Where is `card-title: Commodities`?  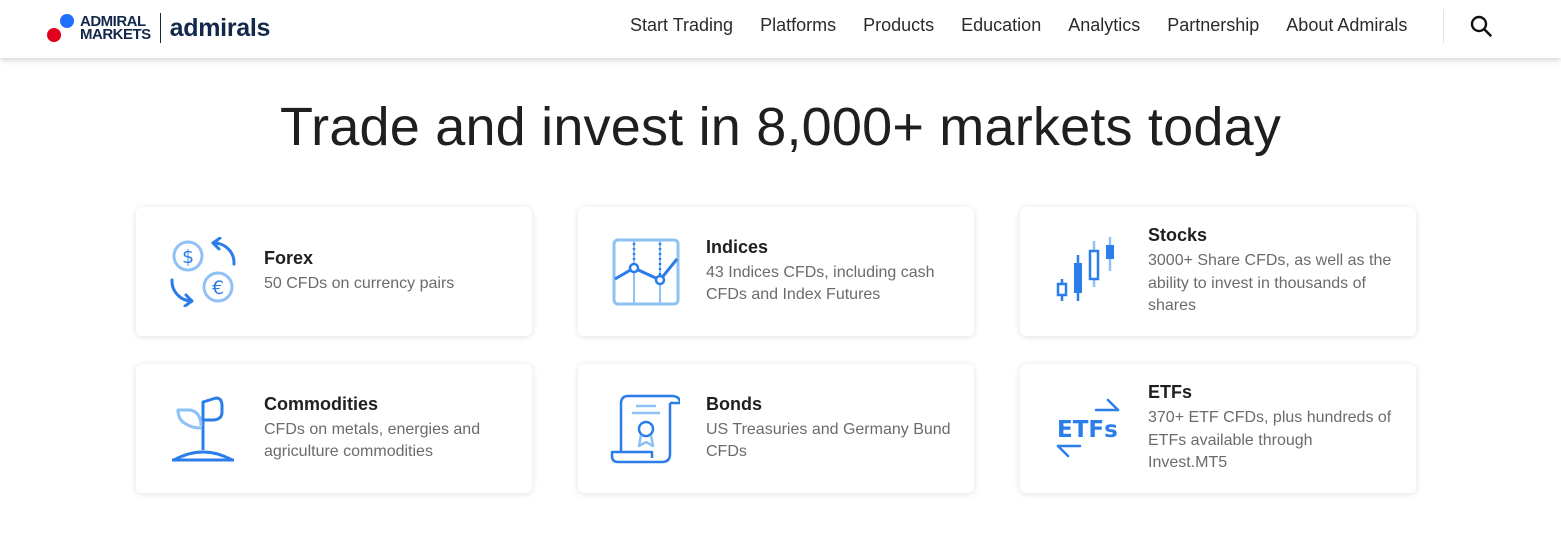
card-title: Commodities is located at coordinates (321, 403).